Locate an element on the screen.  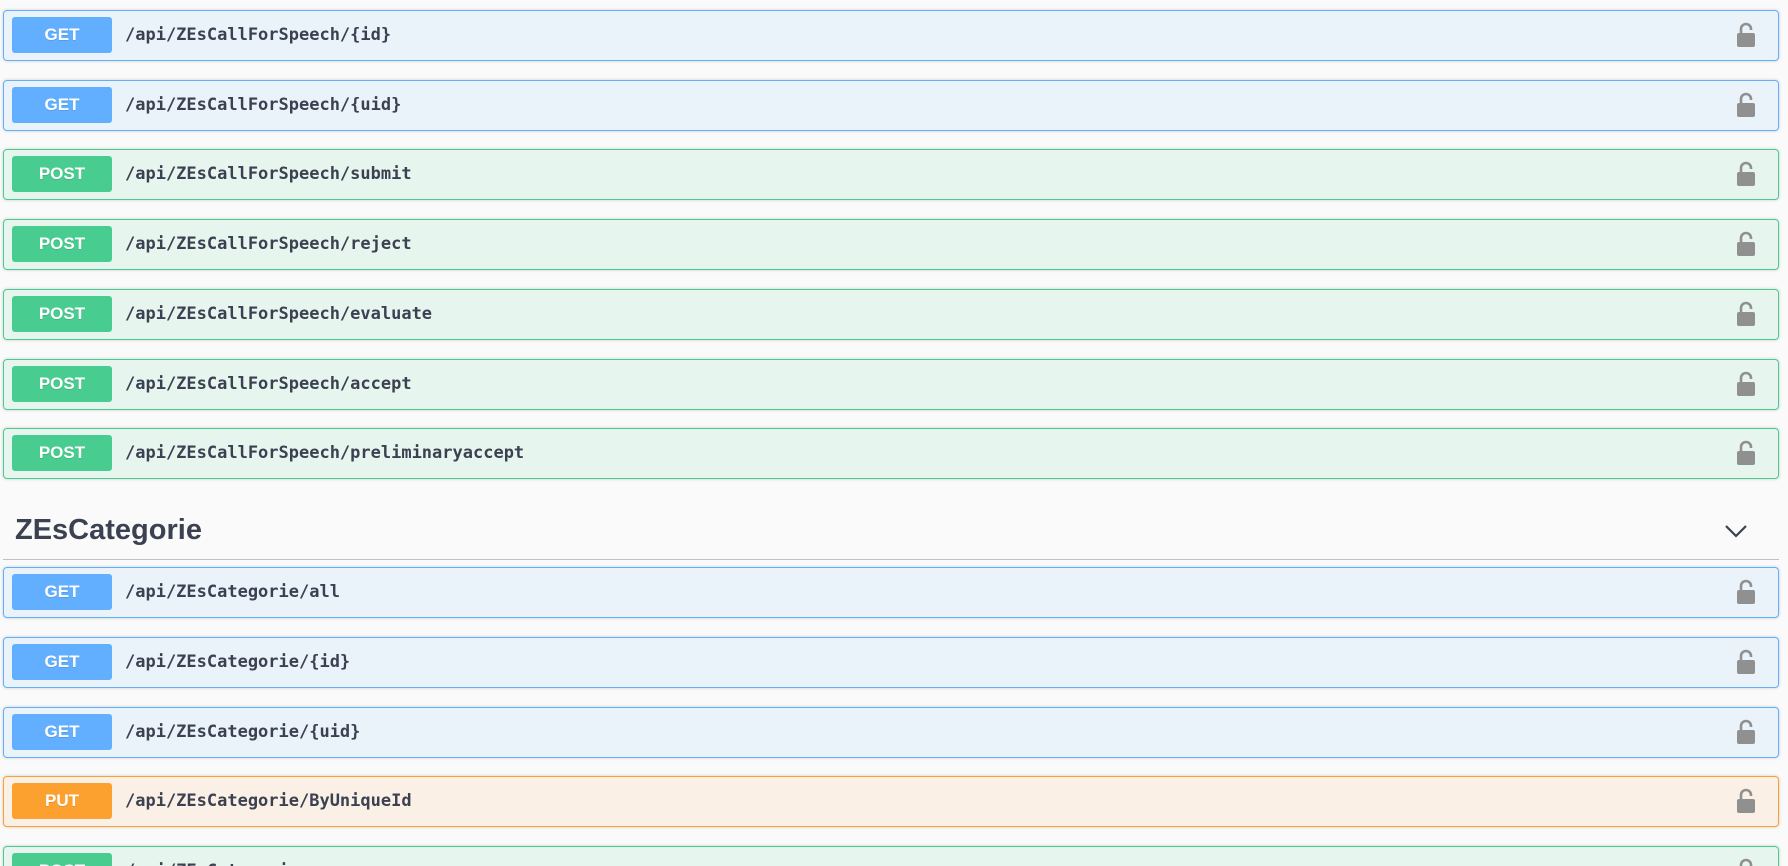
operation-path: /api/ZEsCategorie is located at coordinates (212, 856).